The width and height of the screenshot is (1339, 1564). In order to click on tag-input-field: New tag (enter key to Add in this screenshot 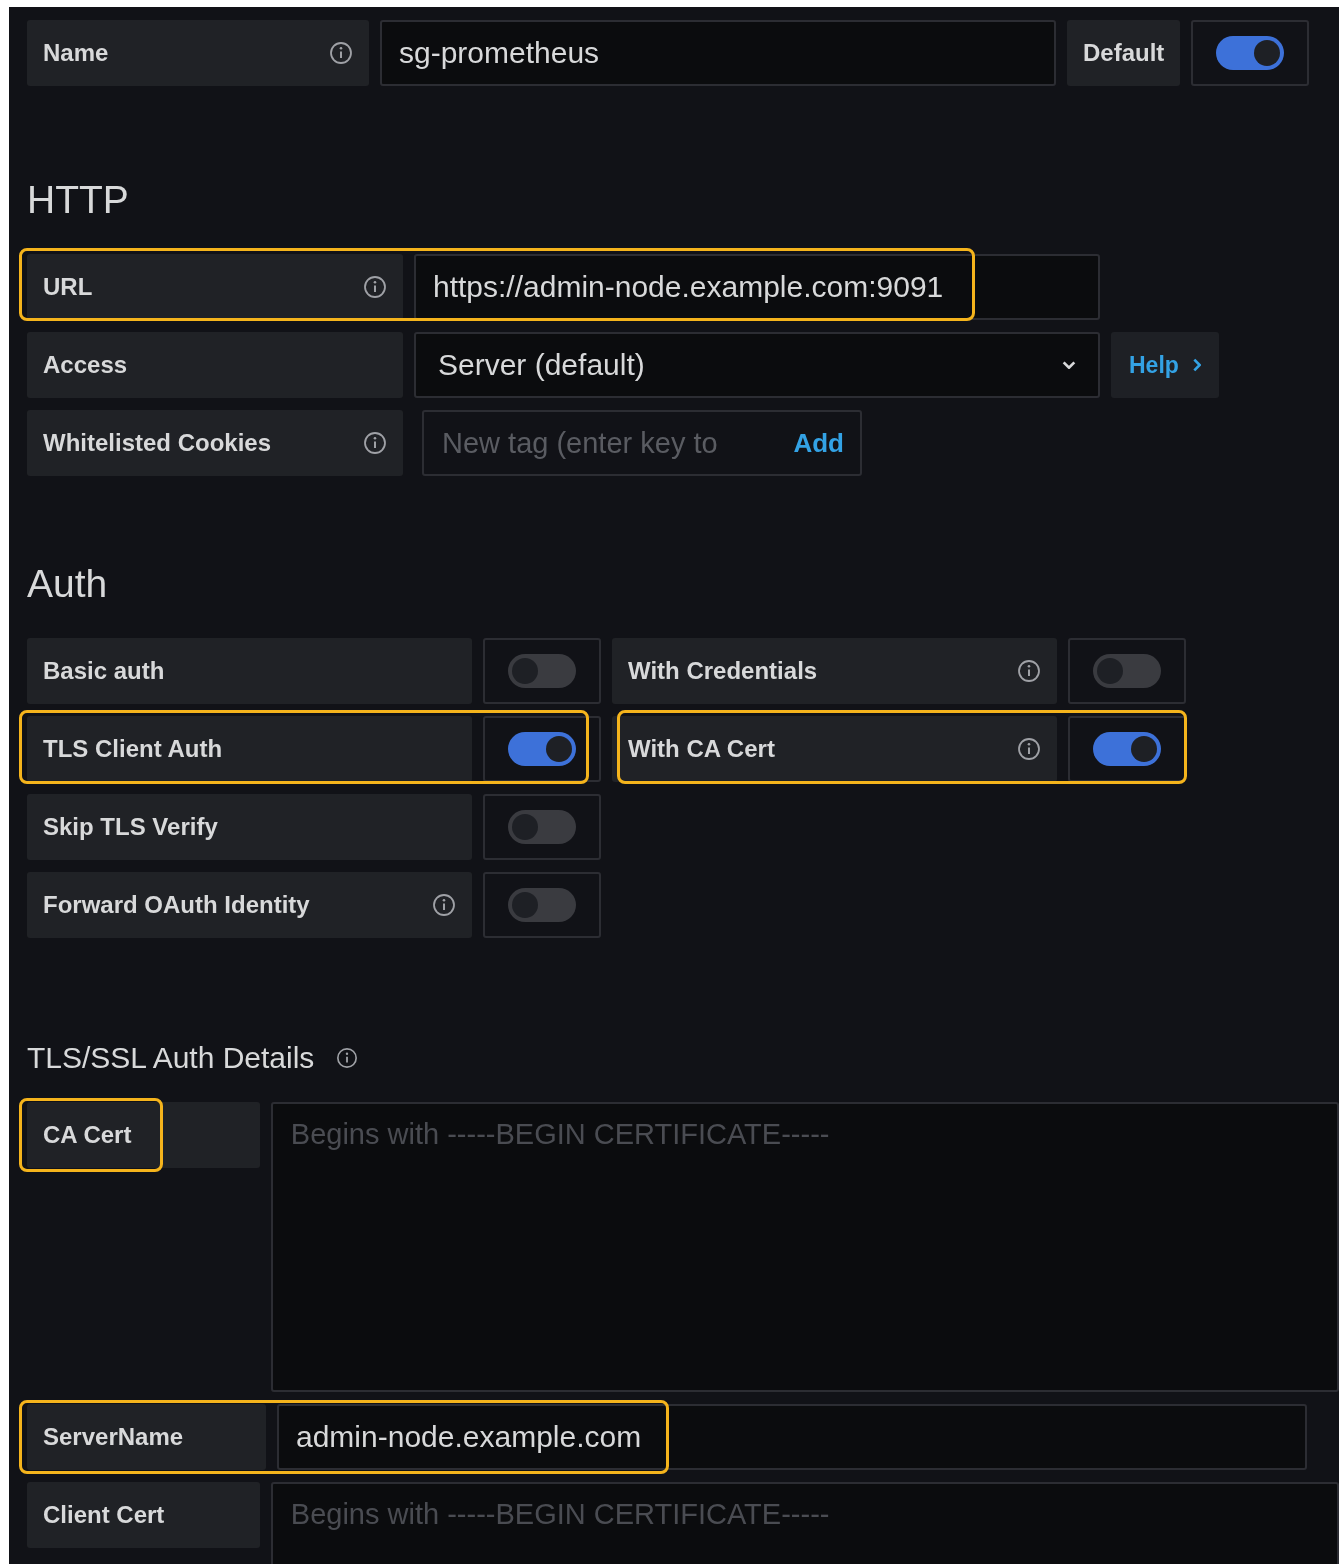, I will do `click(642, 443)`.